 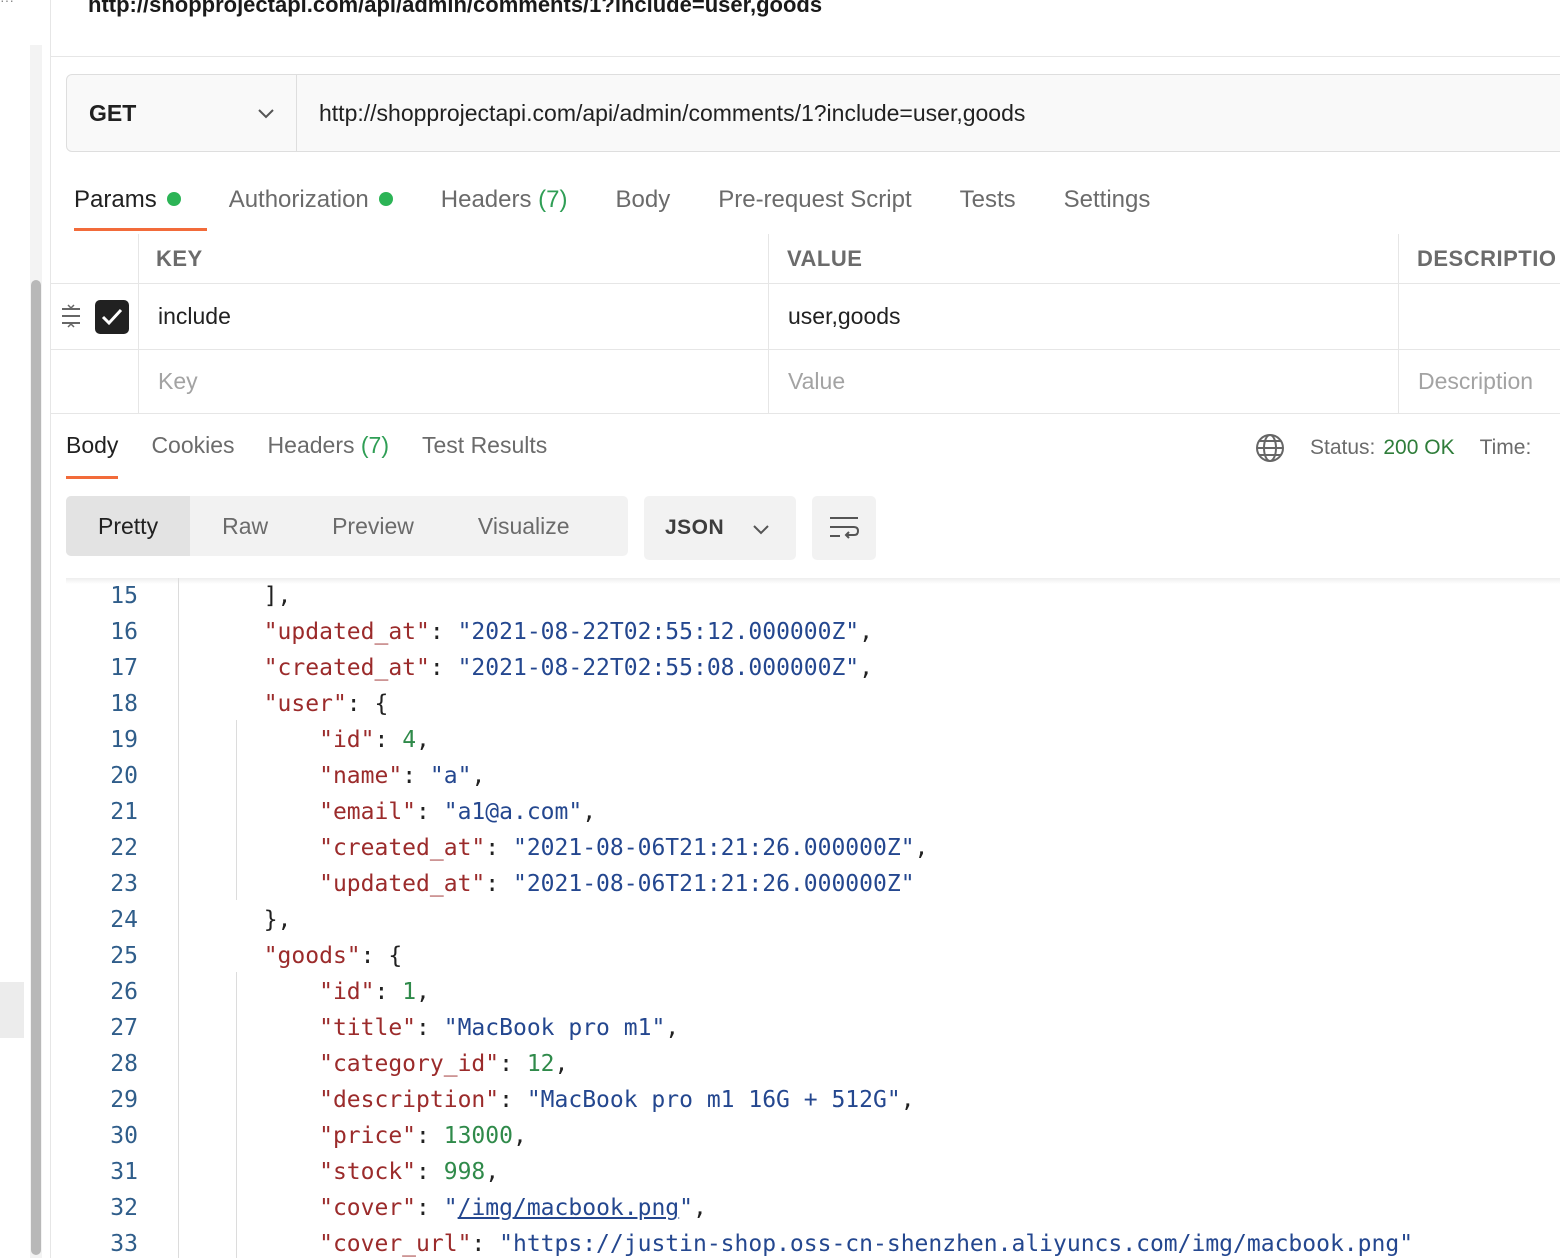 I want to click on line-number: 28, so click(x=124, y=1064).